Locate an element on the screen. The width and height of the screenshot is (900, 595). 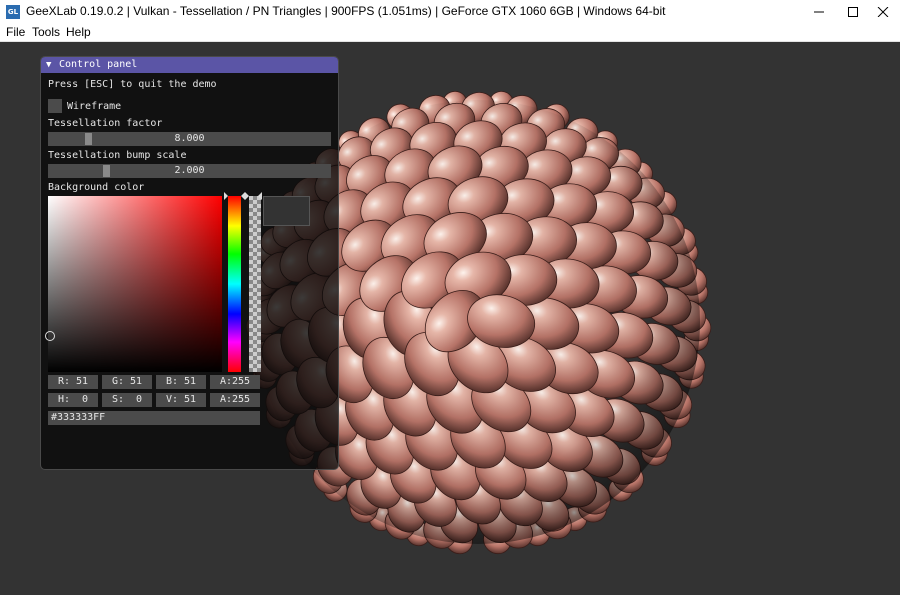
saturation-value-cursor is located at coordinates (50, 336).